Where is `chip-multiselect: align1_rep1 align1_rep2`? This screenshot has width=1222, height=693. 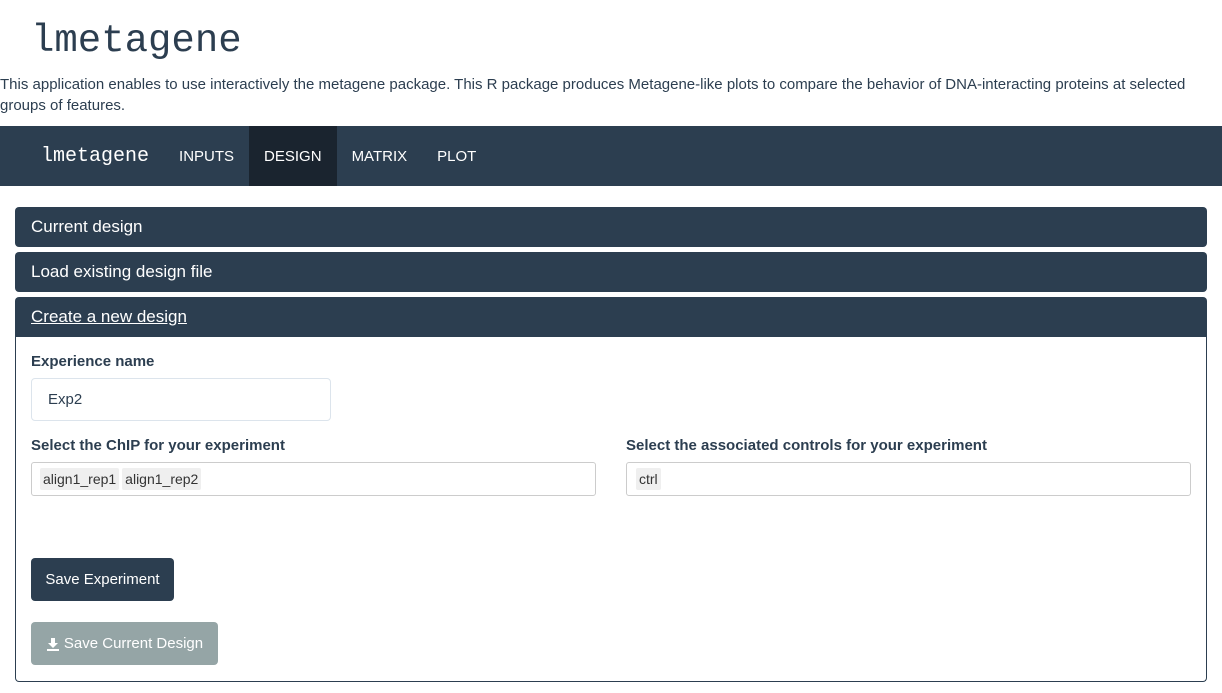 chip-multiselect: align1_rep1 align1_rep2 is located at coordinates (313, 479).